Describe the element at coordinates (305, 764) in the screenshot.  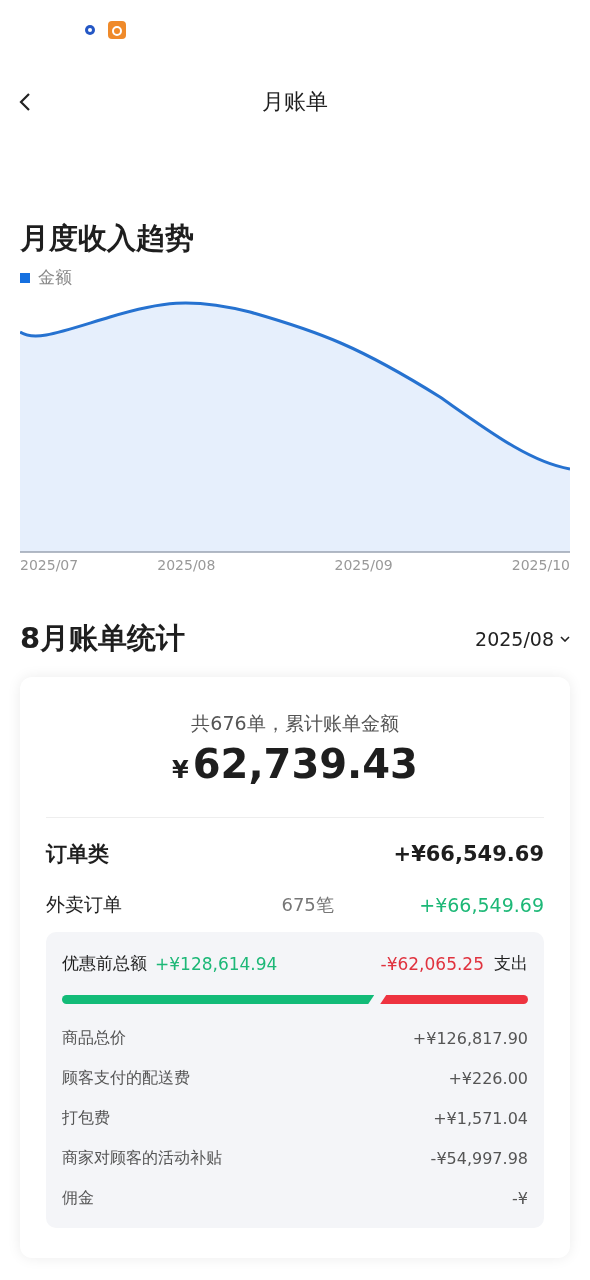
I see `total-amount: 62,739.43` at that location.